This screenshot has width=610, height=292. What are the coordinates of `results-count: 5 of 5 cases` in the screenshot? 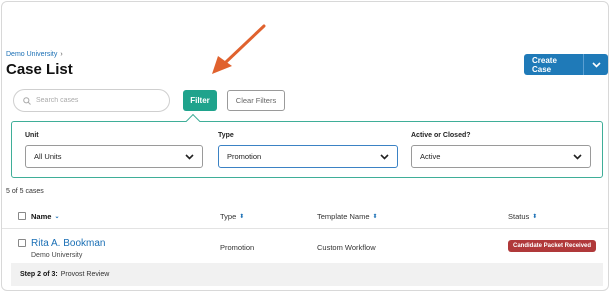 It's located at (25, 191).